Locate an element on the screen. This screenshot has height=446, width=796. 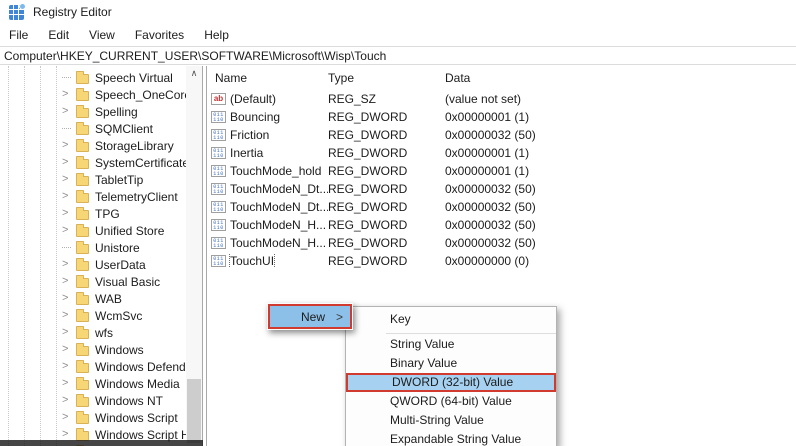
tree-item: > wfs is located at coordinates (93, 332).